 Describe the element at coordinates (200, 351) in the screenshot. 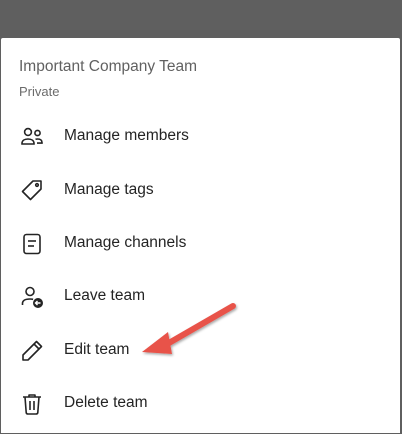

I see `menu-item-edit-team: Edit team` at that location.